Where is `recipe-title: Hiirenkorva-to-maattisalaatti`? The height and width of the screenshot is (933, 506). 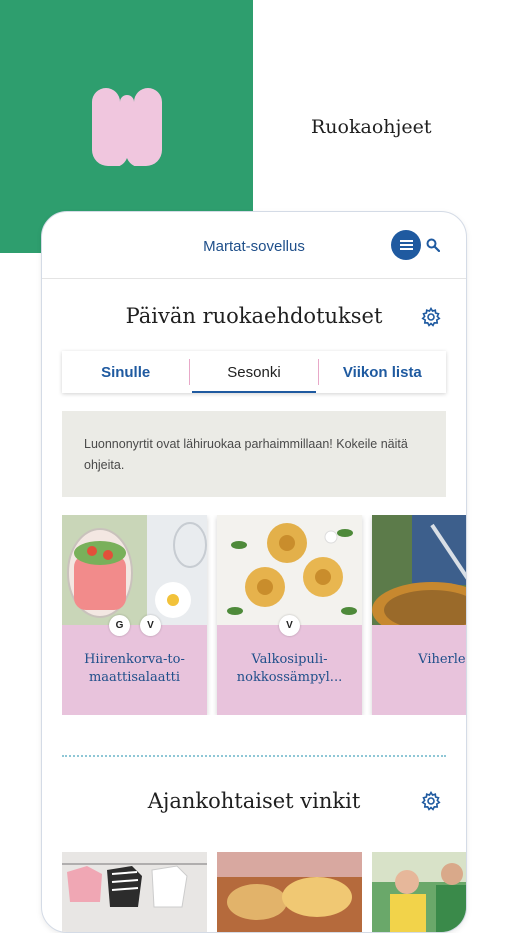 recipe-title: Hiirenkorva-to-maattisalaatti is located at coordinates (134, 668).